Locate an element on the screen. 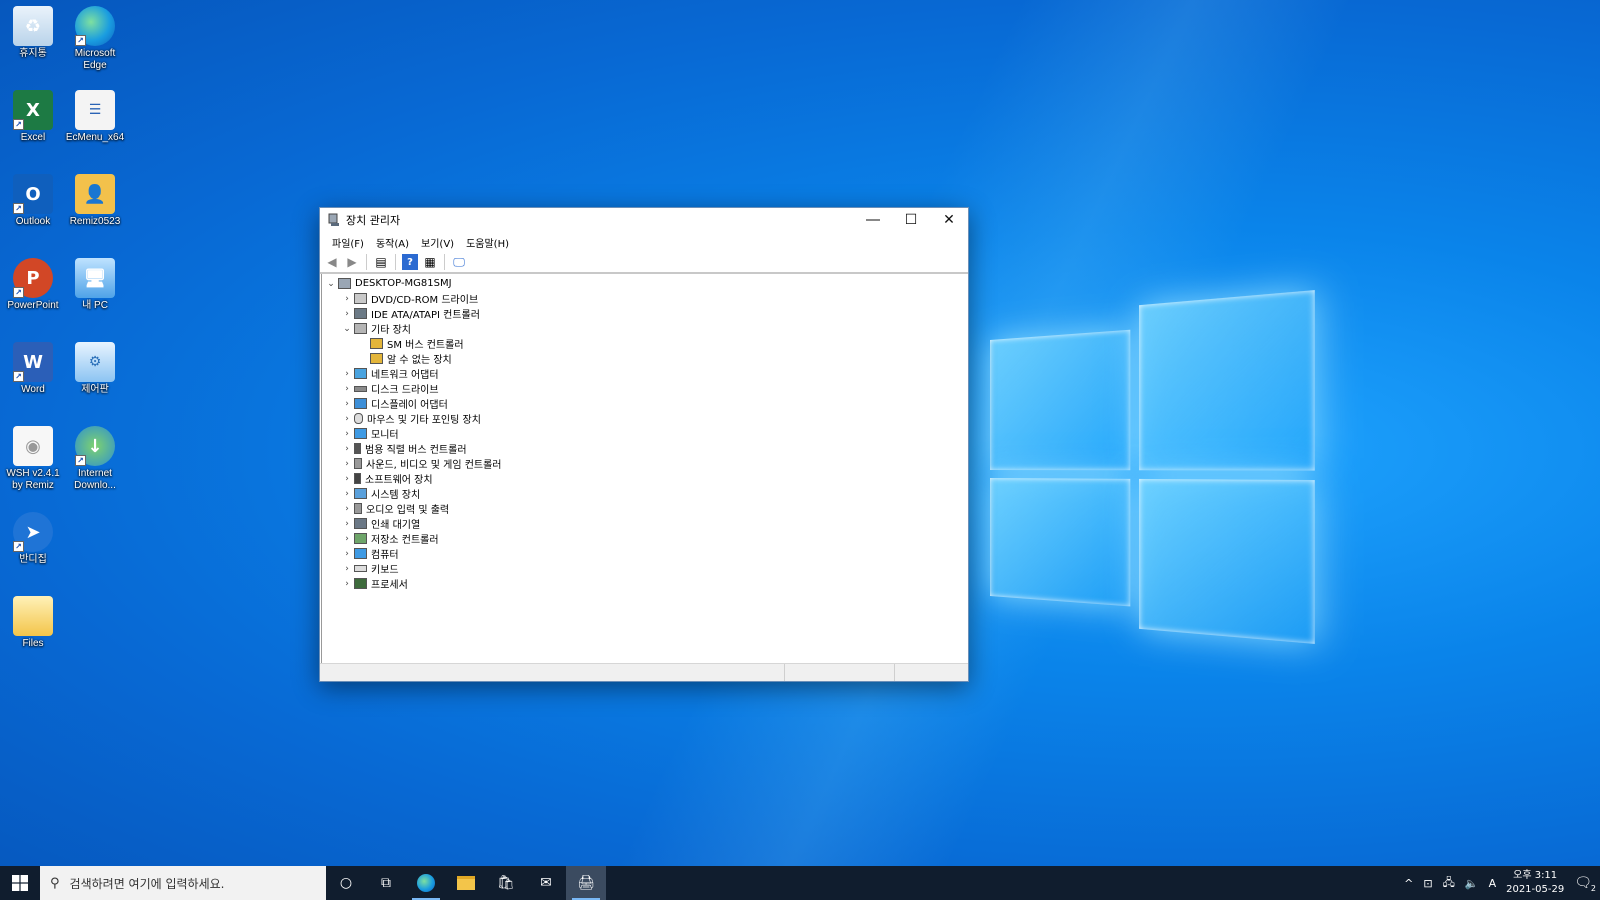 The width and height of the screenshot is (1600, 900). desktop-icon-files: Files is located at coordinates (33, 623).